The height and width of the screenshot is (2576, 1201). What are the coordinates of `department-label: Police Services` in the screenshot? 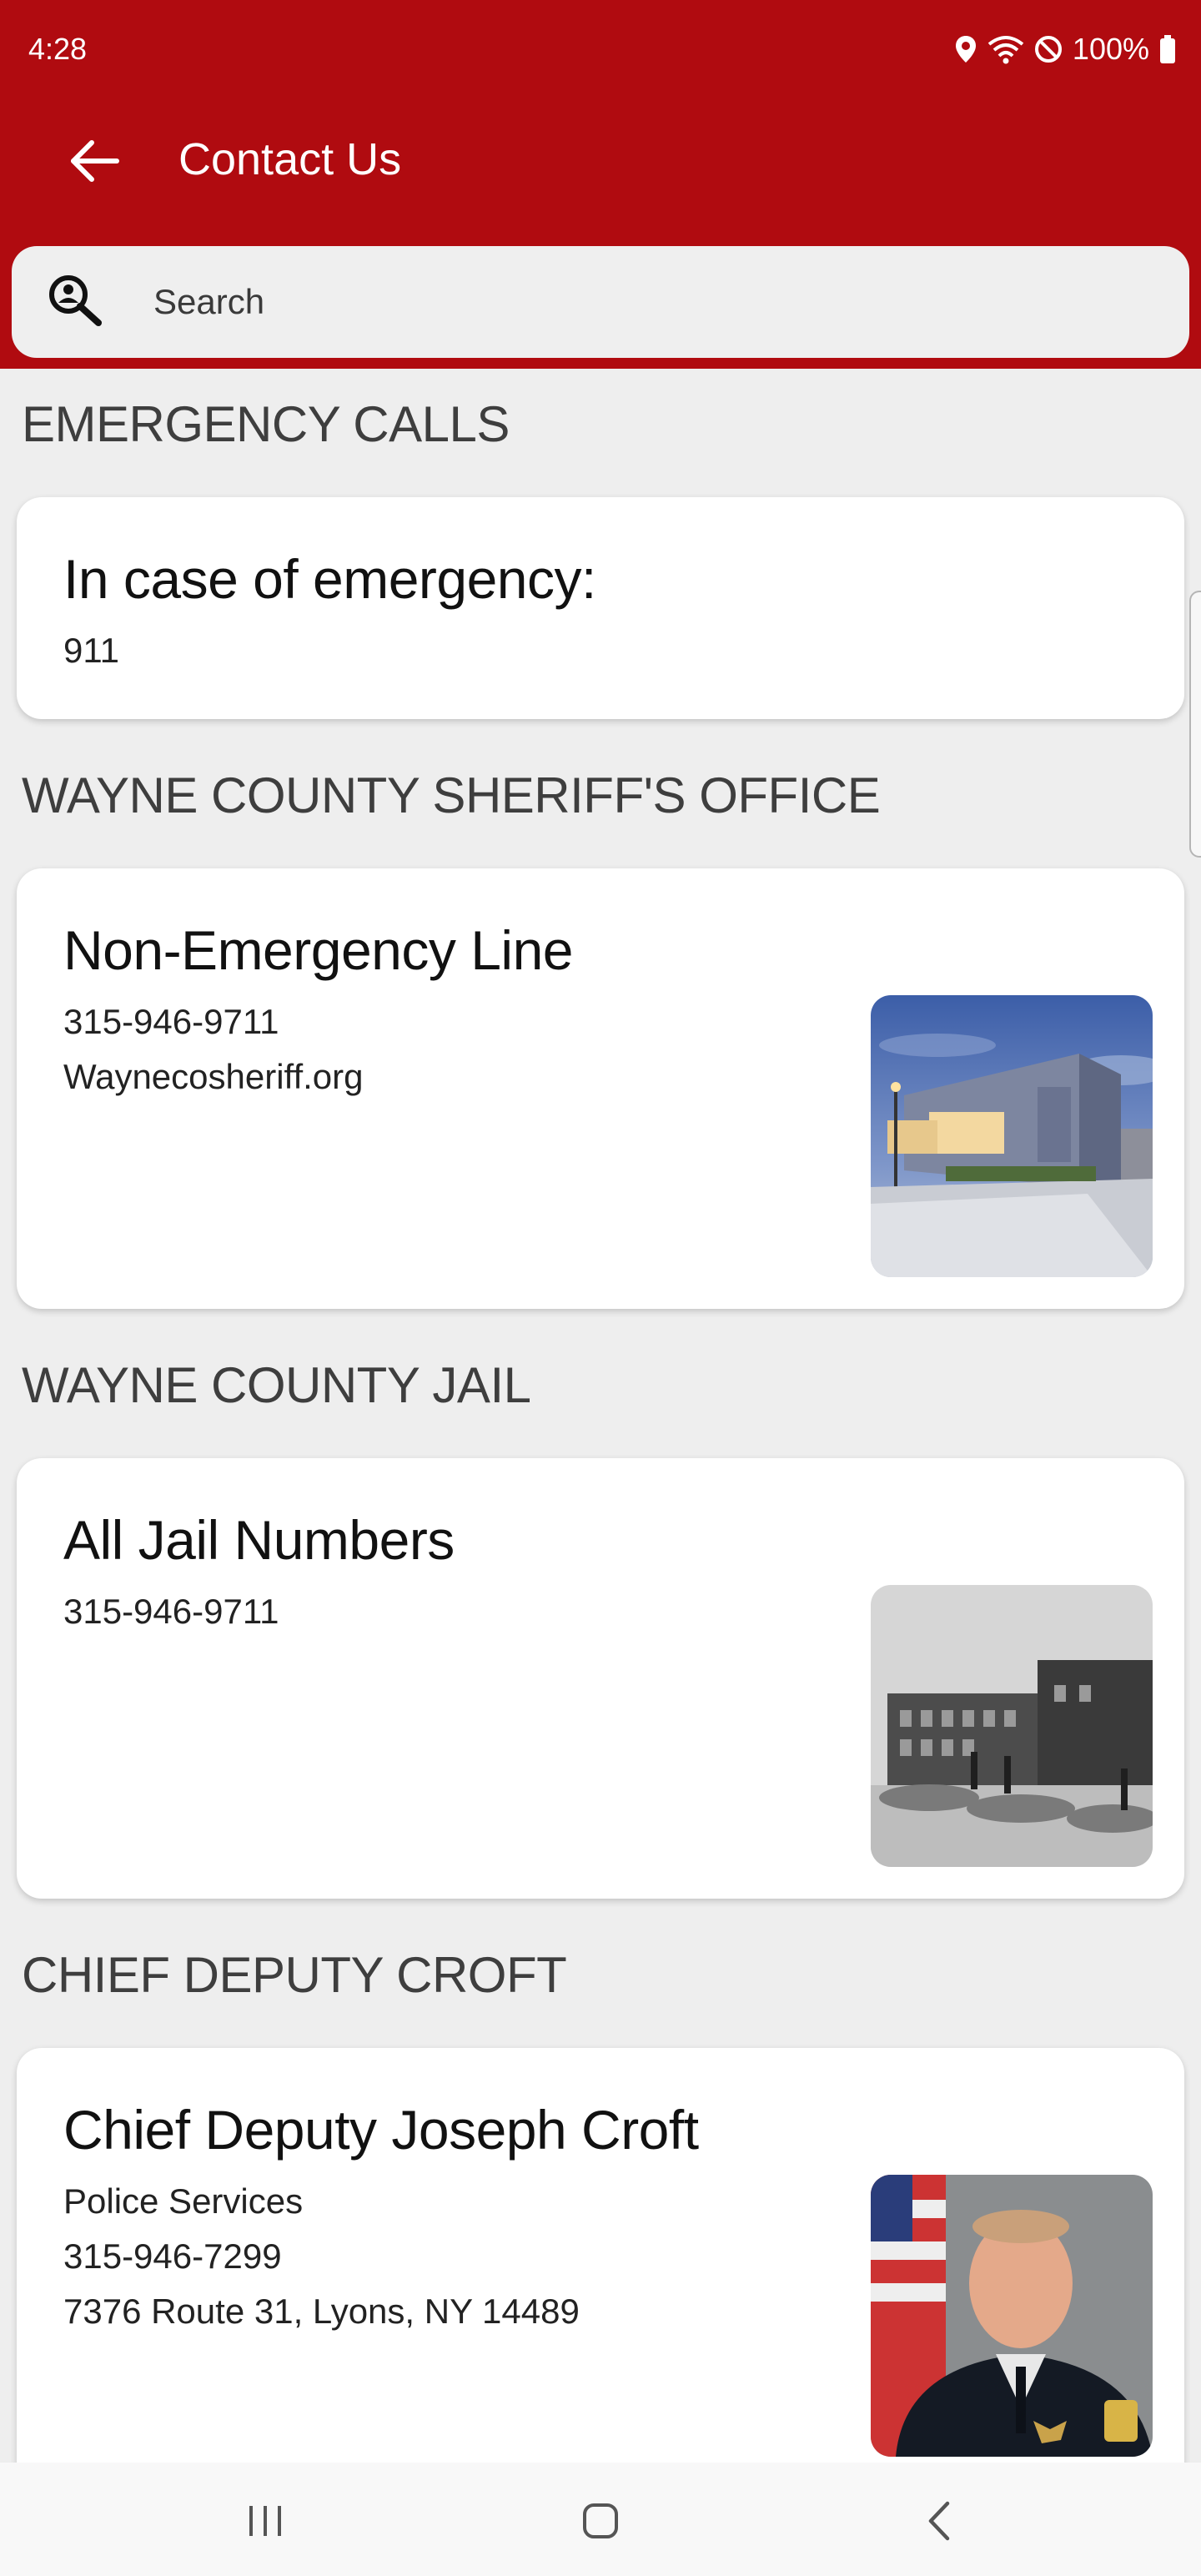 It's located at (184, 2201).